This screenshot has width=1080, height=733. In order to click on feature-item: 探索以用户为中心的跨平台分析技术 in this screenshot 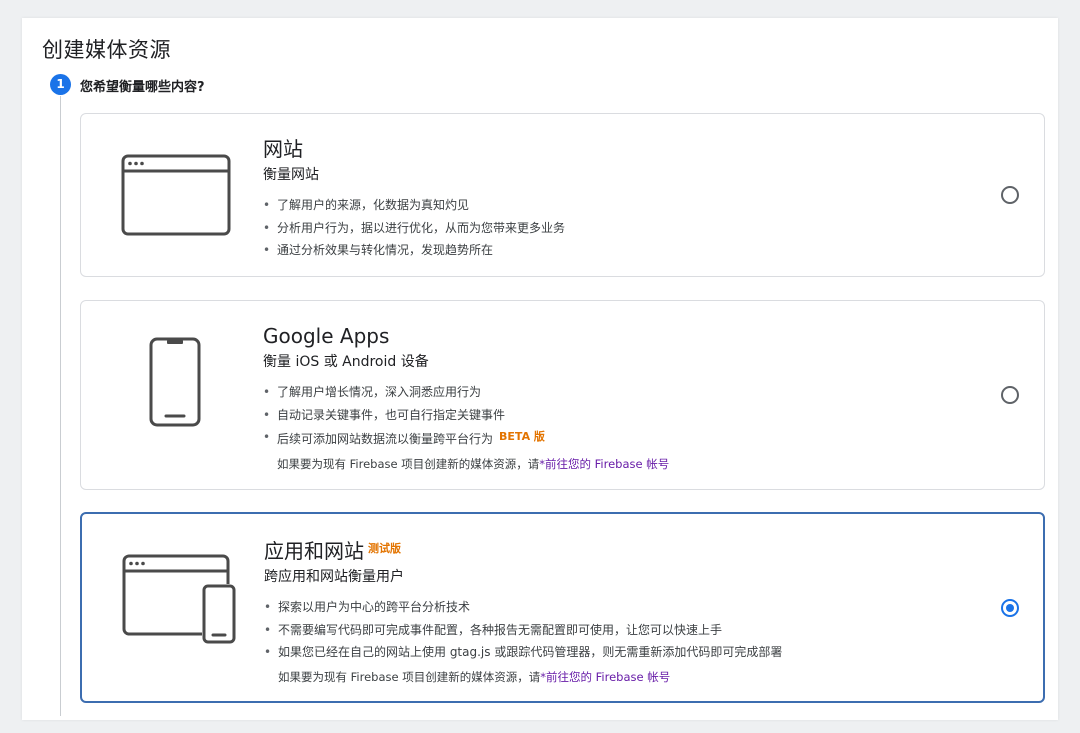, I will do `click(523, 607)`.